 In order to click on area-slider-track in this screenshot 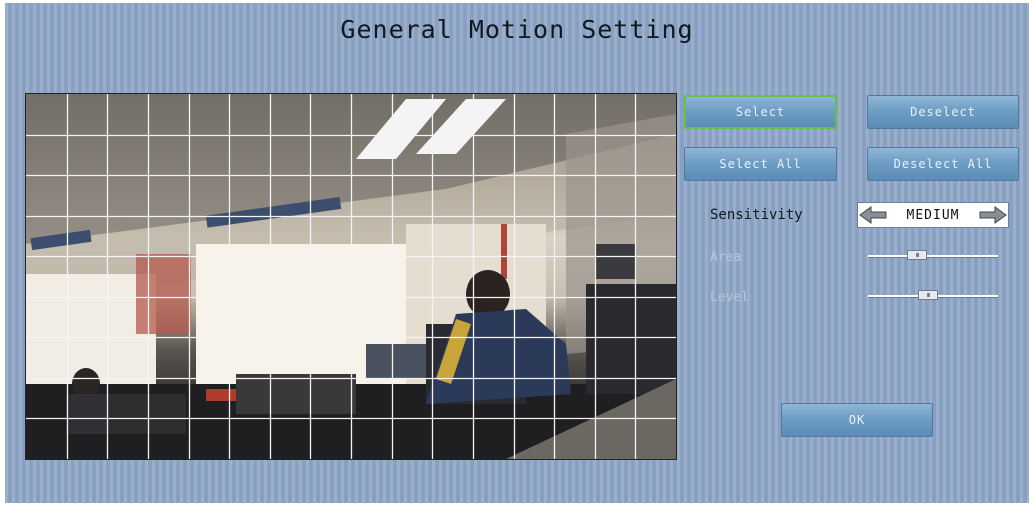, I will do `click(933, 256)`.